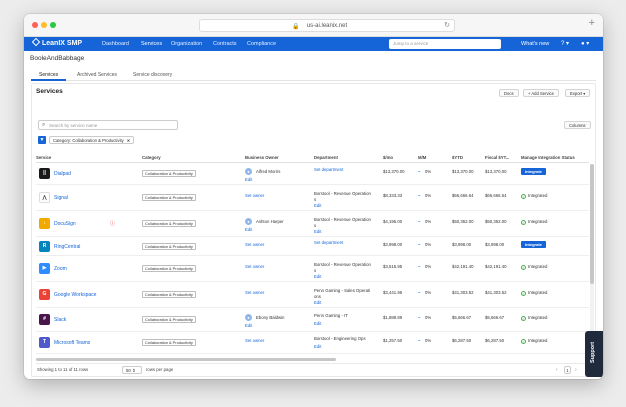 Image resolution: width=626 pixels, height=407 pixels. What do you see at coordinates (270, 318) in the screenshot?
I see `business-owner: Ebony Baldwin` at bounding box center [270, 318].